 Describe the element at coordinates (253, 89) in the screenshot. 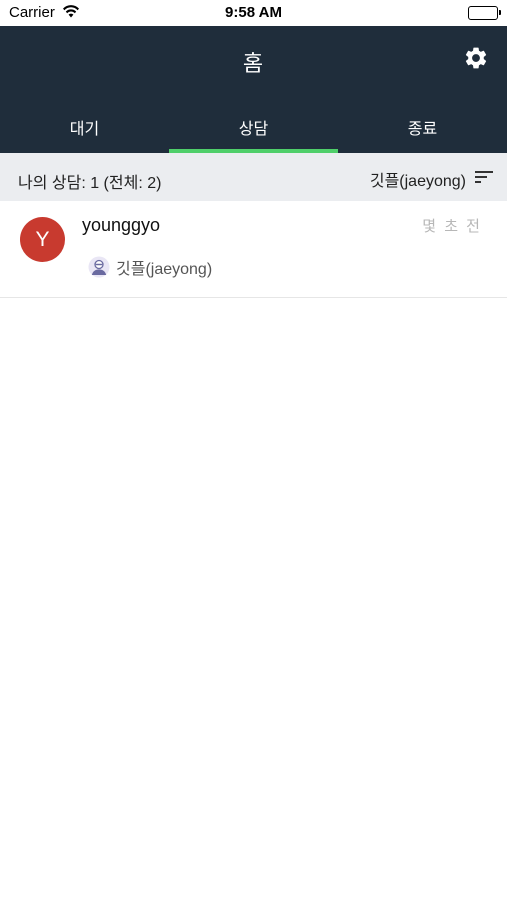

I see `app-header: 홈 대기 상담 종료` at that location.